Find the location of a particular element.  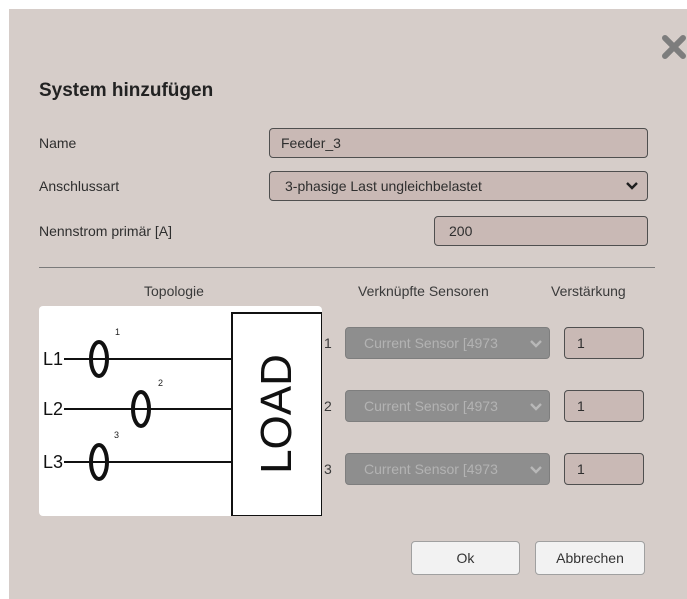

phase-l1-label: L1 is located at coordinates (54, 359).